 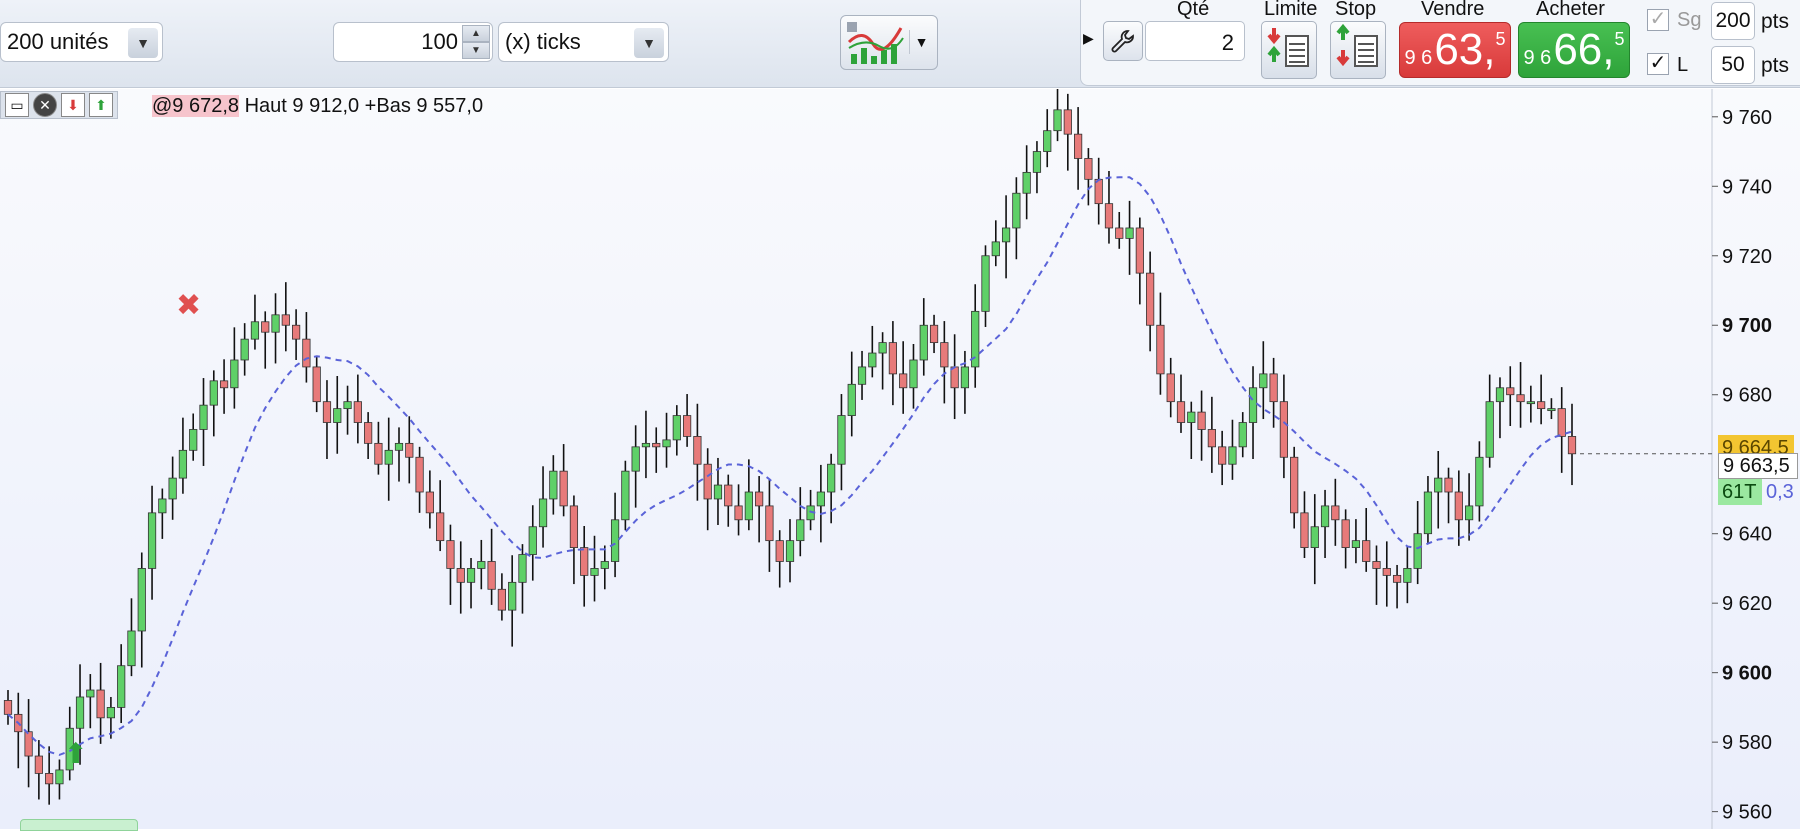 I want to click on sg-points-input: 200, so click(x=1733, y=21).